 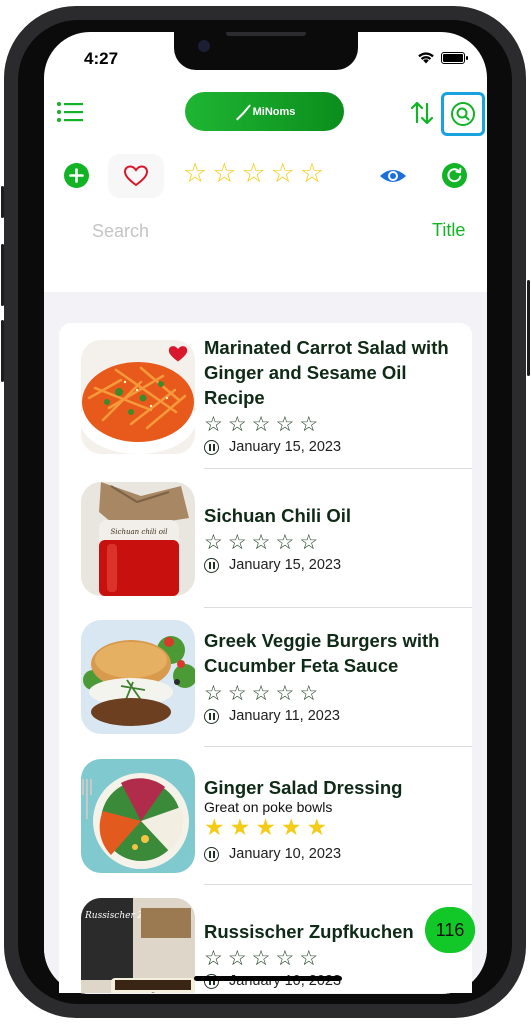 What do you see at coordinates (222, 231) in the screenshot?
I see `search-input` at bounding box center [222, 231].